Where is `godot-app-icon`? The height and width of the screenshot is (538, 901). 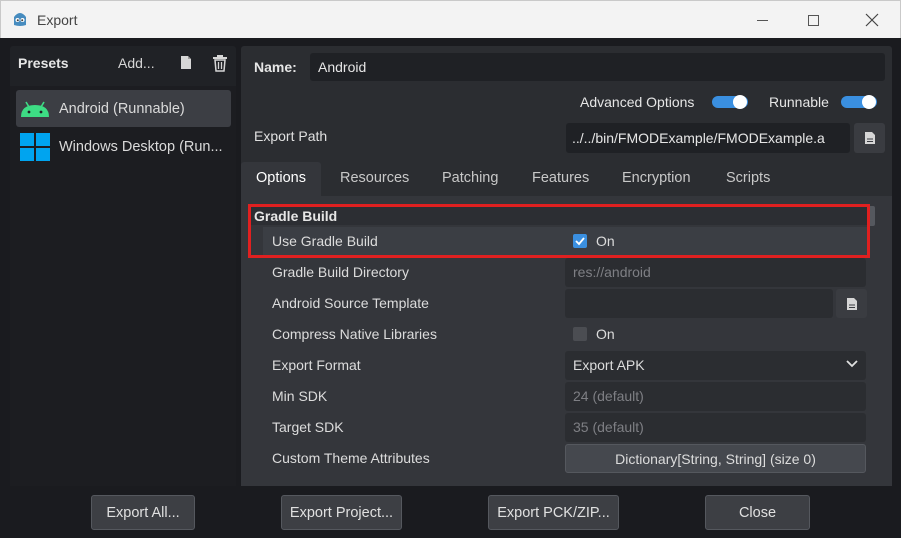 godot-app-icon is located at coordinates (20, 19).